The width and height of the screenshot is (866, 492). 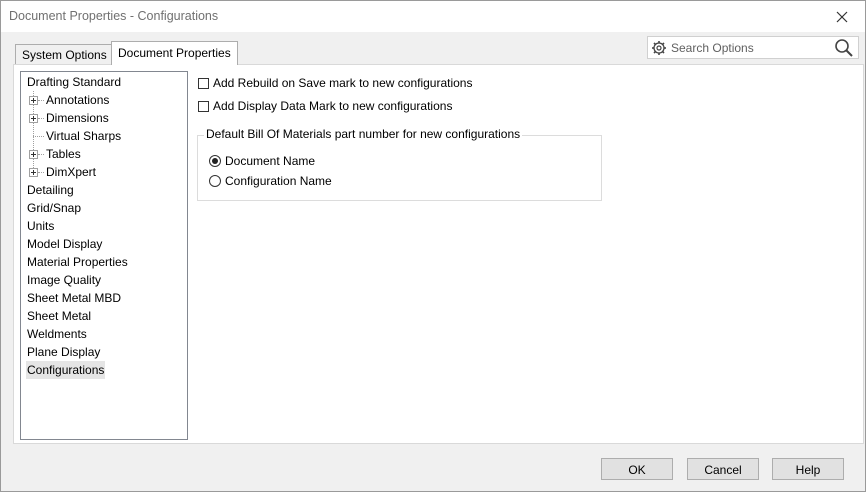 What do you see at coordinates (270, 161) in the screenshot?
I see `document-name-label: Document Name` at bounding box center [270, 161].